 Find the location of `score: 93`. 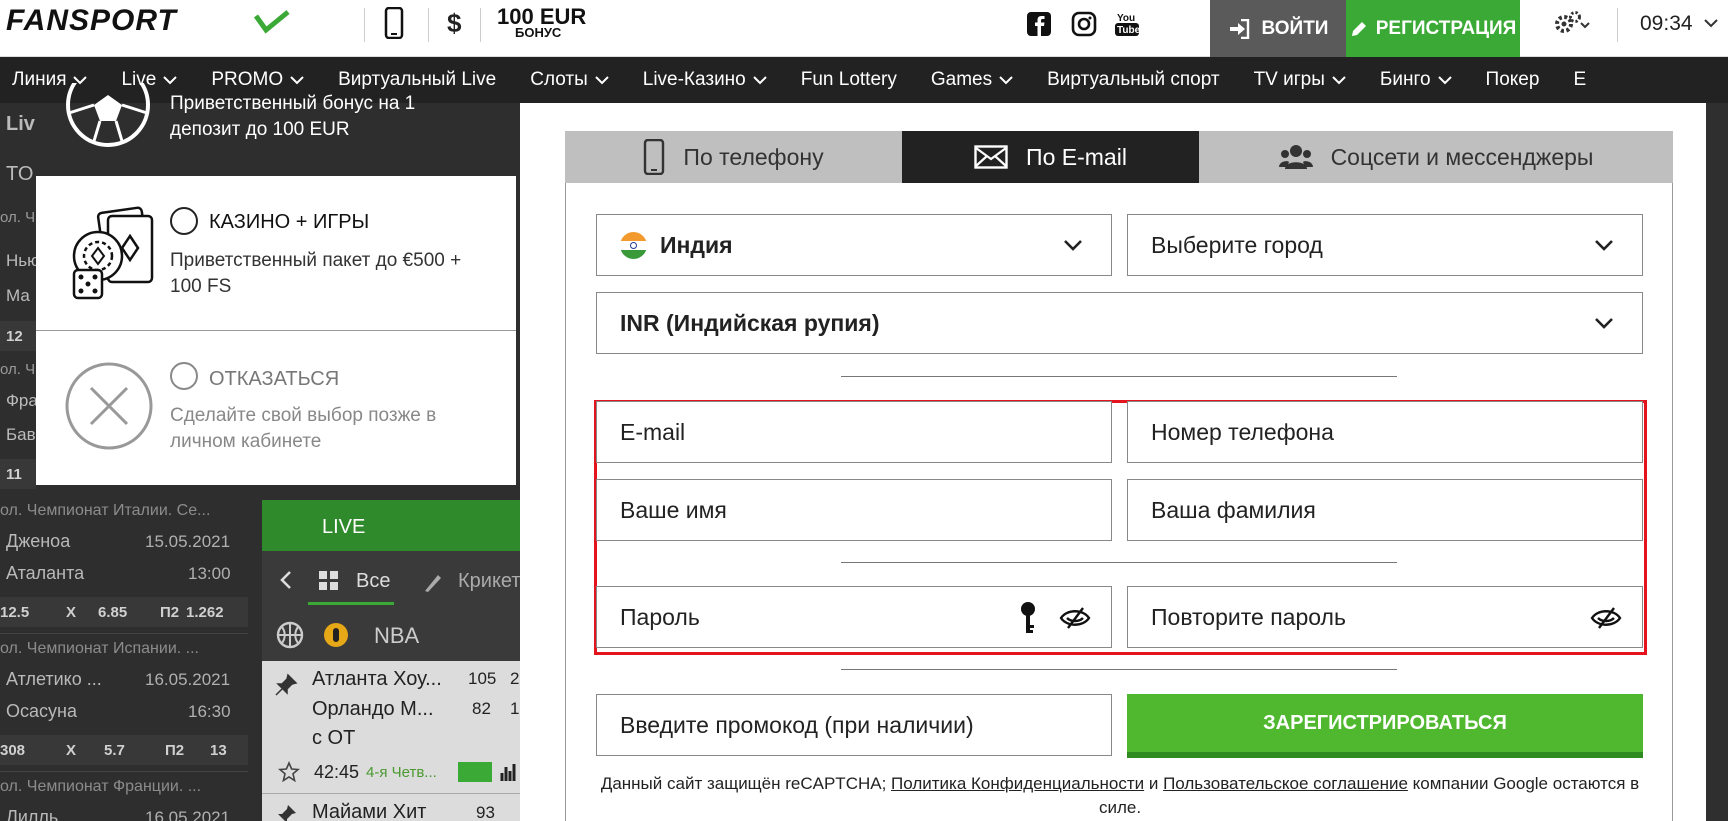

score: 93 is located at coordinates (485, 812).